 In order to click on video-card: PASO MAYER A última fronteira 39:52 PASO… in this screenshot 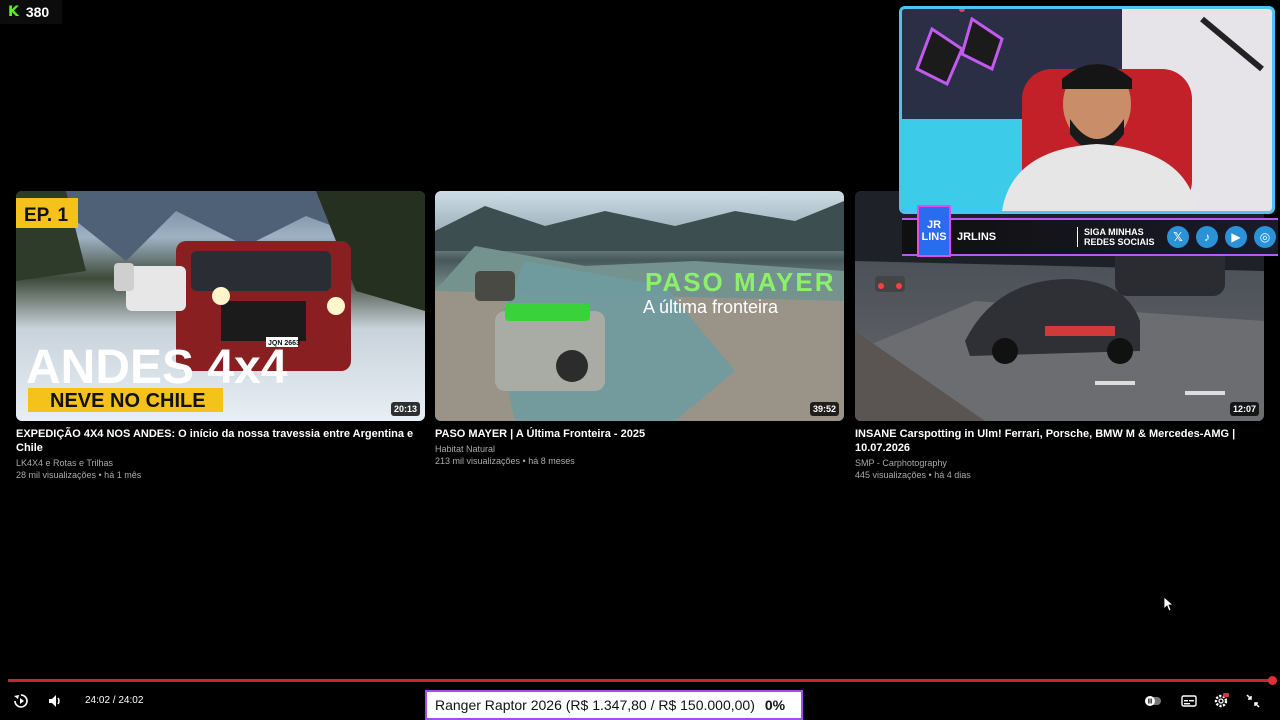, I will do `click(639, 329)`.